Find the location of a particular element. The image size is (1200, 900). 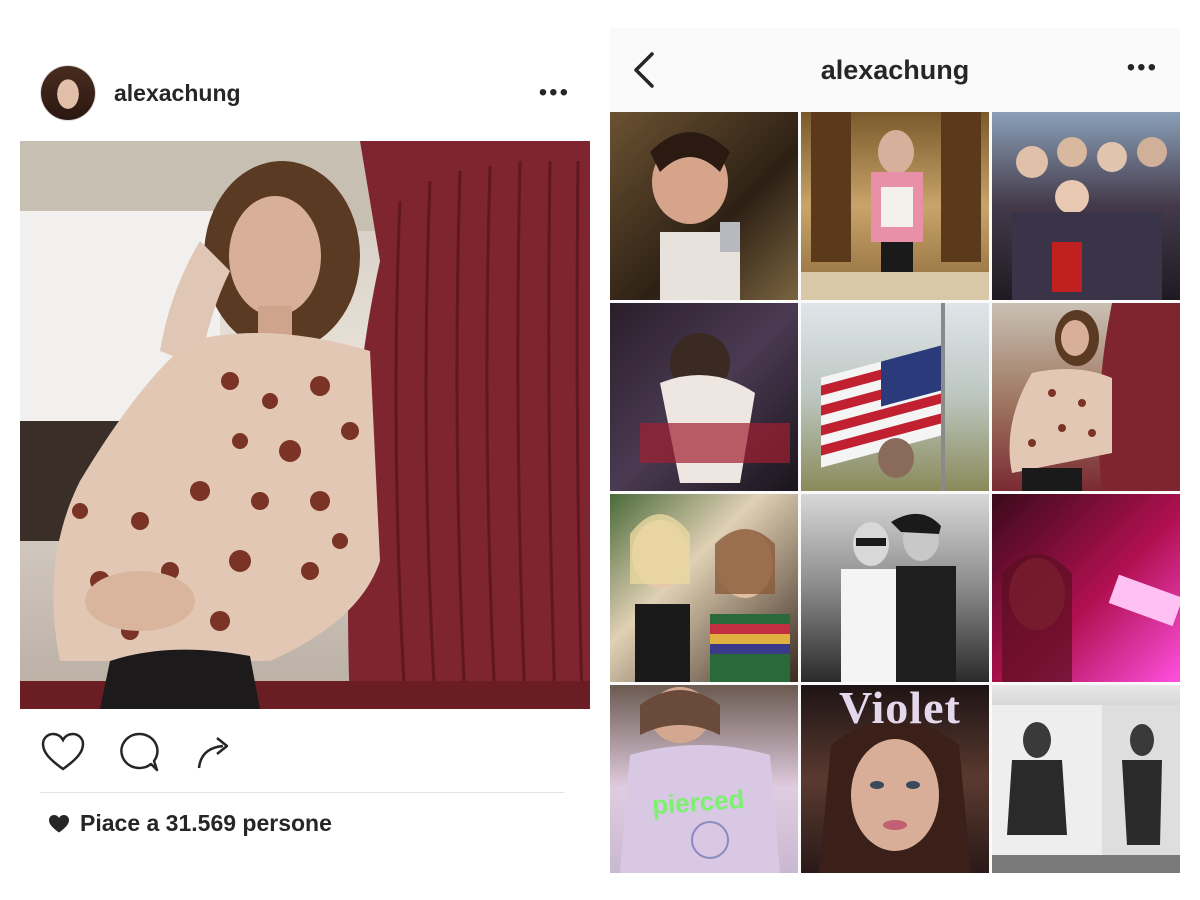

heart-icon is located at coordinates (63, 751).